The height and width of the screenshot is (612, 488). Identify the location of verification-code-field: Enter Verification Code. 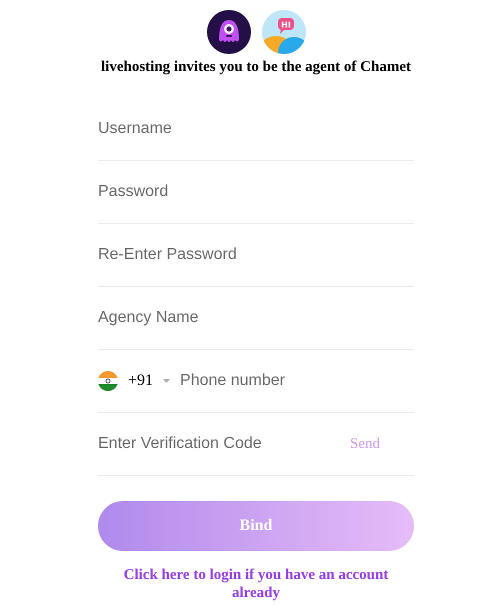
(220, 444).